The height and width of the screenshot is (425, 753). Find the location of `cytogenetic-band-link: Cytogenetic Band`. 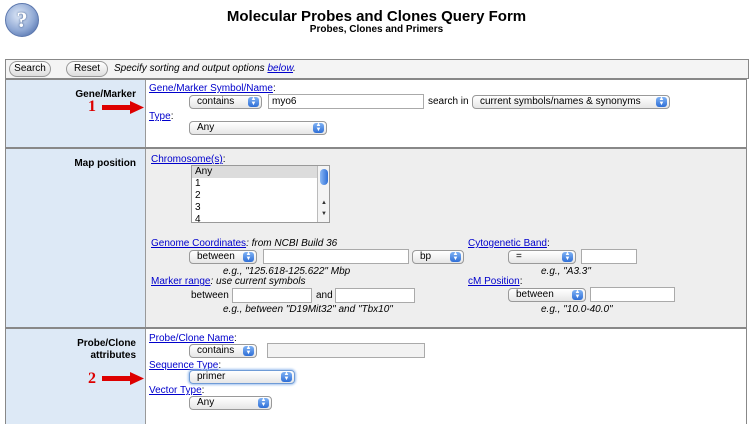

cytogenetic-band-link: Cytogenetic Band is located at coordinates (507, 243).